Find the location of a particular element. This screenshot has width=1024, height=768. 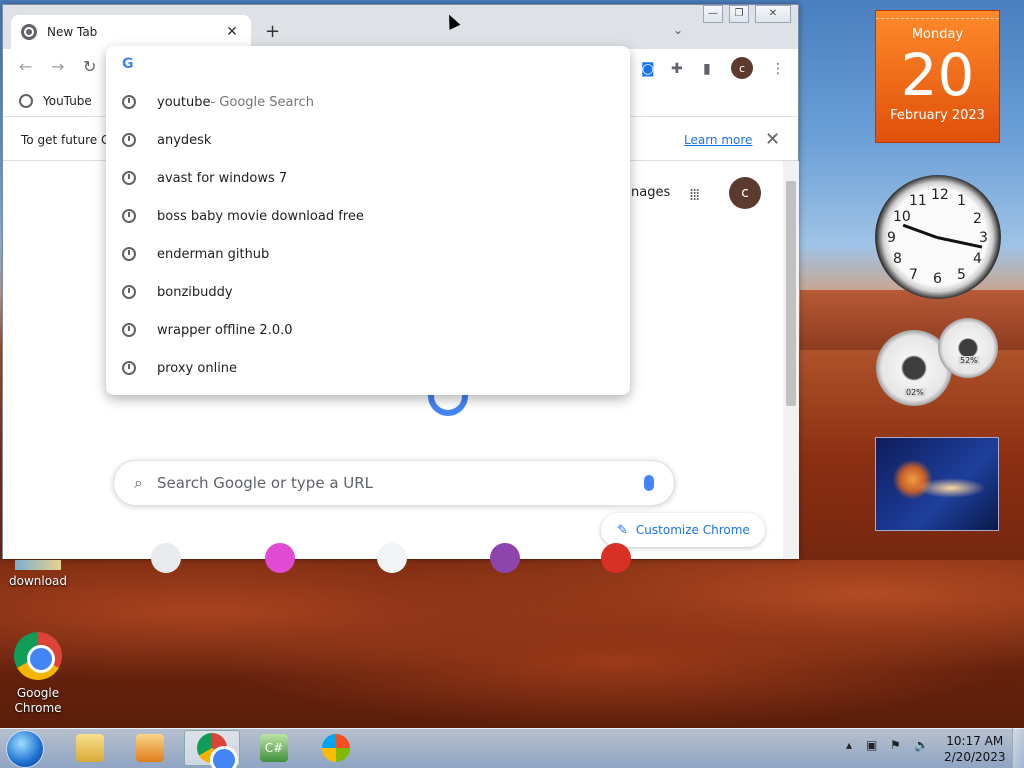

minute-hand is located at coordinates (959, 242).